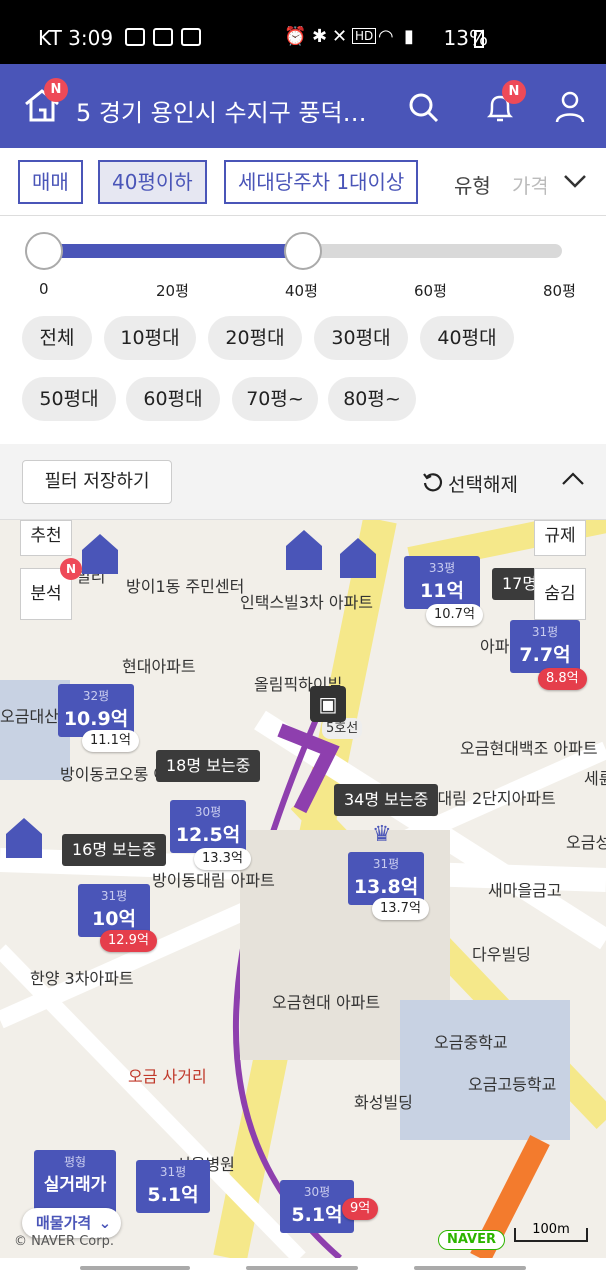 The image size is (606, 1280). Describe the element at coordinates (326, 1002) in the screenshot. I see `label-ogeum-hyundai: 오금현대 아파트` at that location.